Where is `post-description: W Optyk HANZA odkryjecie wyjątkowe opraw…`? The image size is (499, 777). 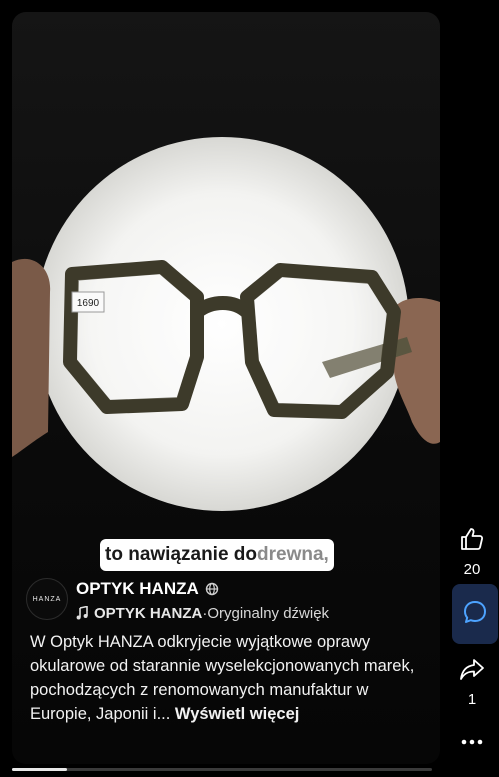 post-description: W Optyk HANZA odkryjecie wyjątkowe opraw… is located at coordinates (230, 678).